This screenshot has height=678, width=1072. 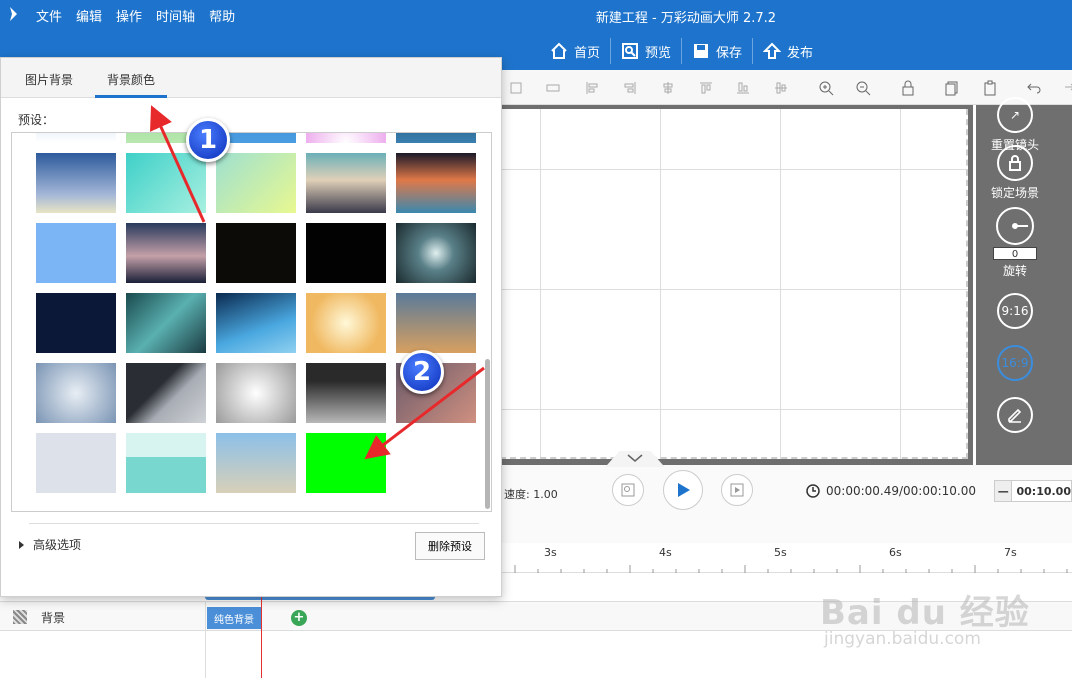 I want to click on background-track-icon, so click(x=20, y=617).